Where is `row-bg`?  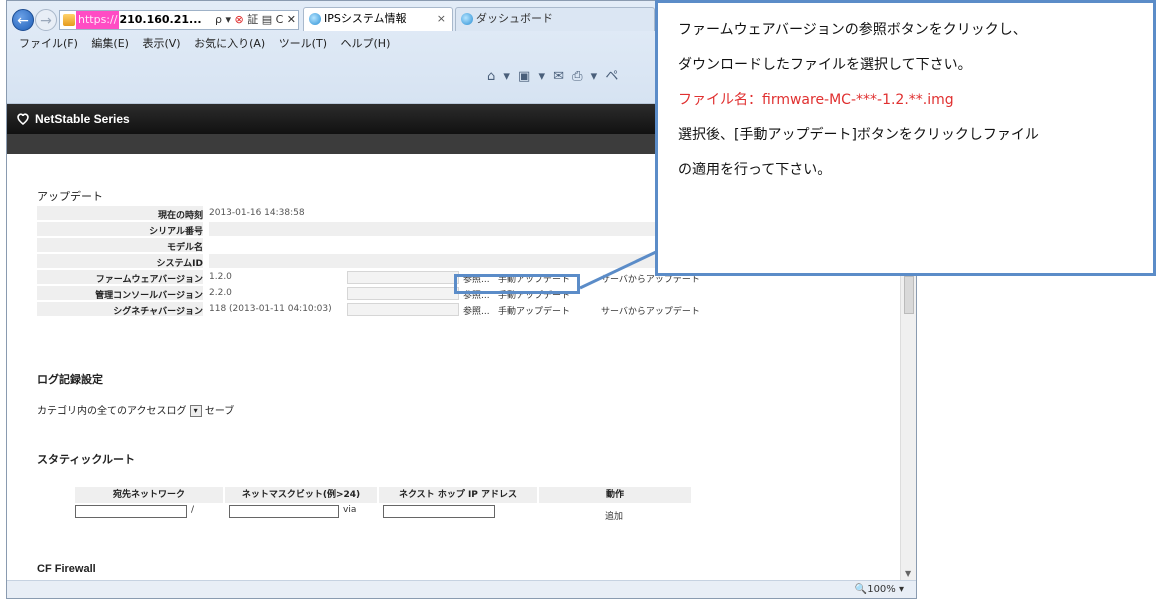 row-bg is located at coordinates (453, 229).